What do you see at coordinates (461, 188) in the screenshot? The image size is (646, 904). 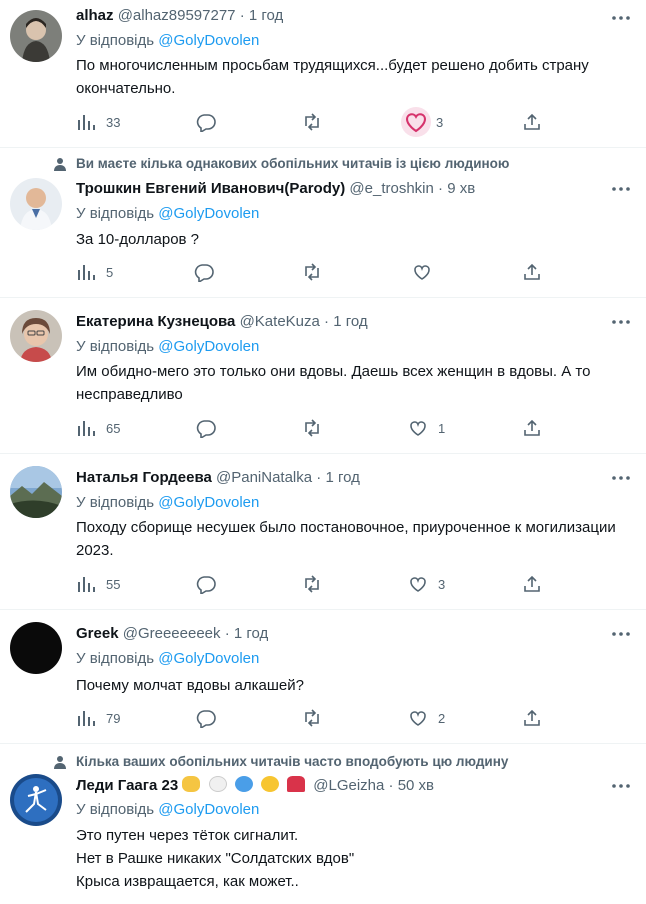 I see `timestamp: 9 хв` at bounding box center [461, 188].